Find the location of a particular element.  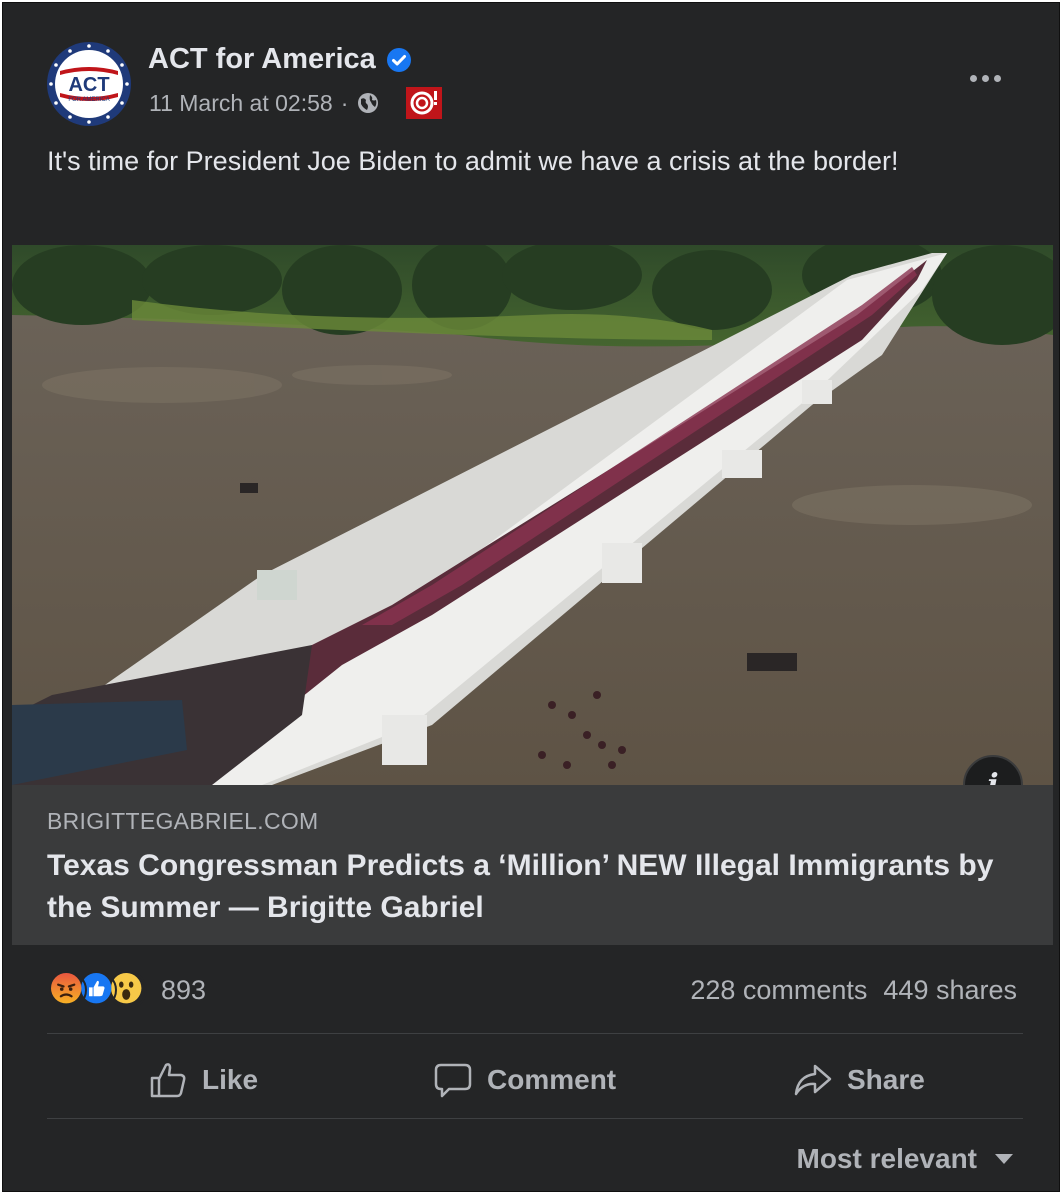

angry-icon is located at coordinates (68, 990).